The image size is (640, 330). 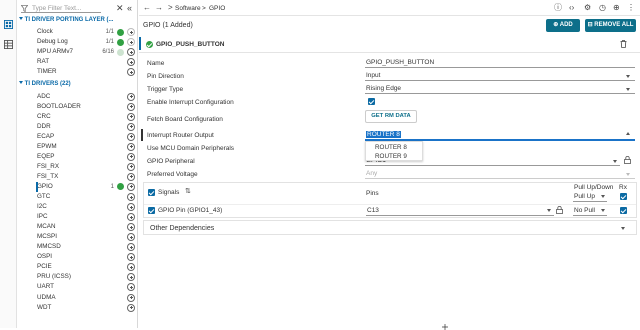 I want to click on add-button: ⊕ ADD, so click(x=563, y=25).